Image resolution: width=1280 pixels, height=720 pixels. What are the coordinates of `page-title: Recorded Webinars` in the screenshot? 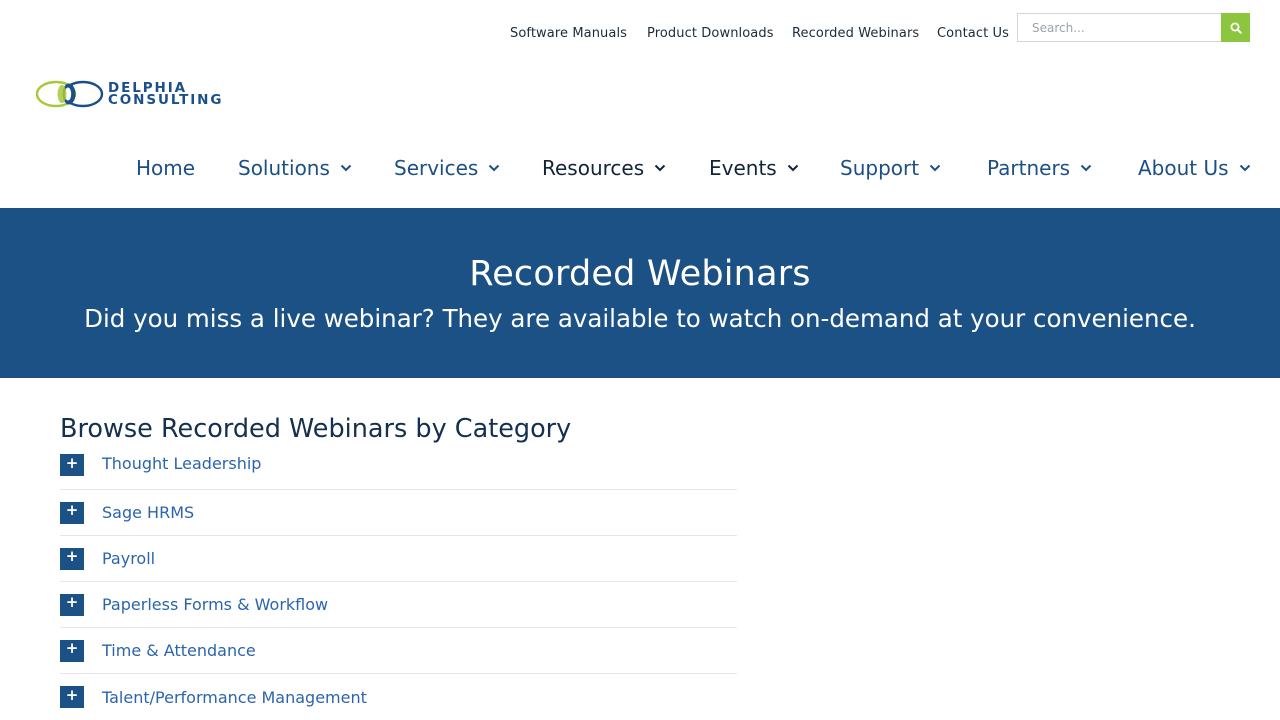 It's located at (640, 274).